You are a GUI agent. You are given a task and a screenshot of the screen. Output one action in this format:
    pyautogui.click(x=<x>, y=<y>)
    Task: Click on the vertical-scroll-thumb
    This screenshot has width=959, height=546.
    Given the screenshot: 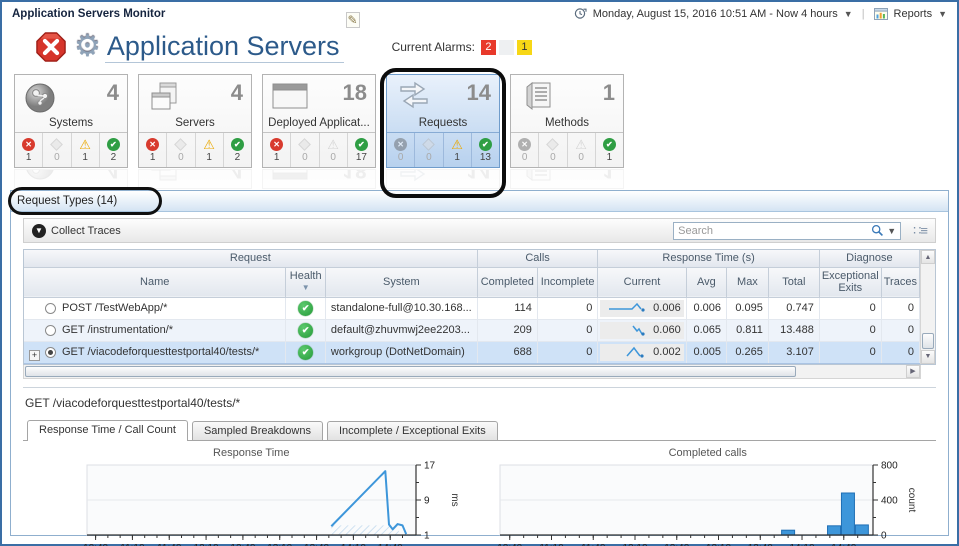 What is the action you would take?
    pyautogui.click(x=928, y=340)
    